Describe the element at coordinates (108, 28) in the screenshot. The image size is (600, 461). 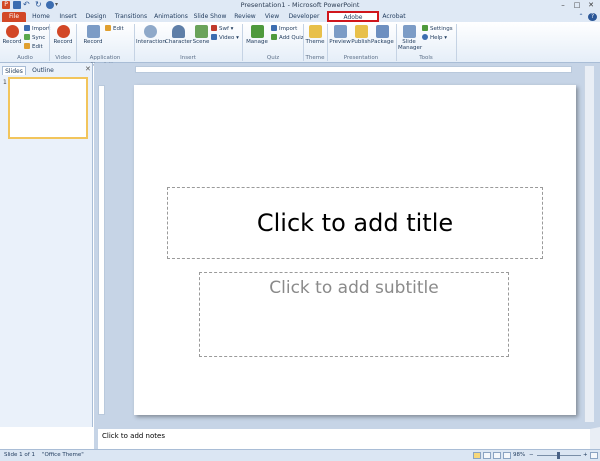
I see `edit-icon` at that location.